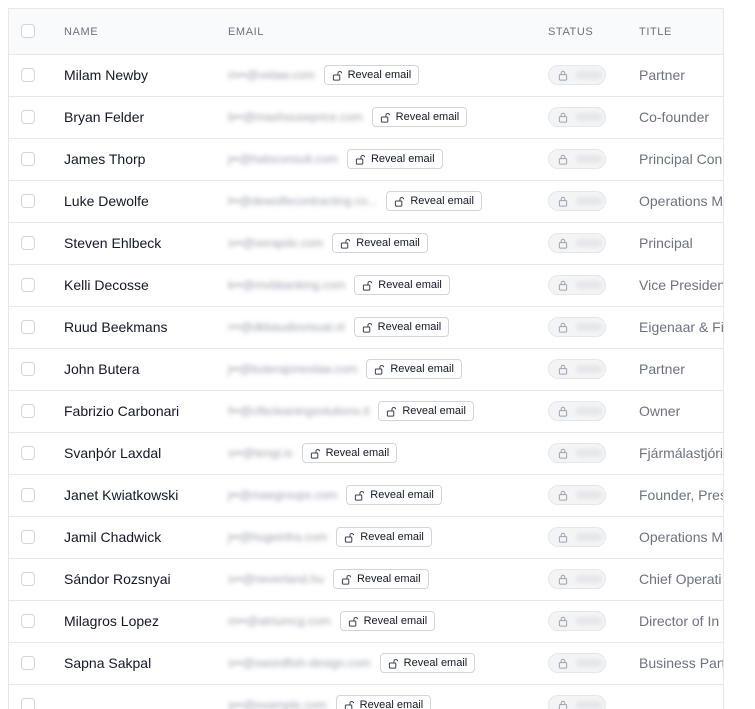 This screenshot has height=709, width=755. Describe the element at coordinates (112, 243) in the screenshot. I see `contact-name: Steven Ehlbeck` at that location.